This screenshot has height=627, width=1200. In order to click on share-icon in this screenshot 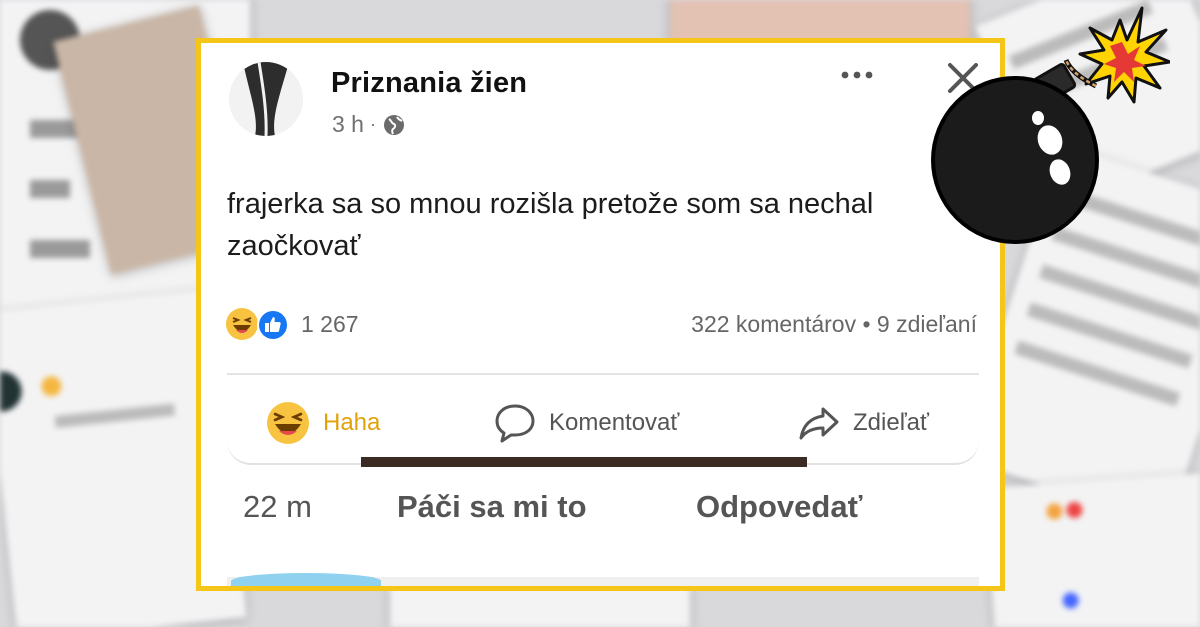, I will do `click(819, 423)`.